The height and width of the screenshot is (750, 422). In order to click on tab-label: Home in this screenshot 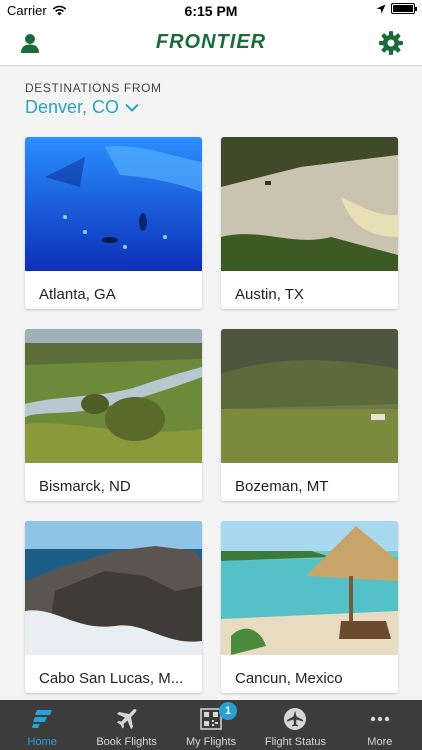, I will do `click(42, 742)`.